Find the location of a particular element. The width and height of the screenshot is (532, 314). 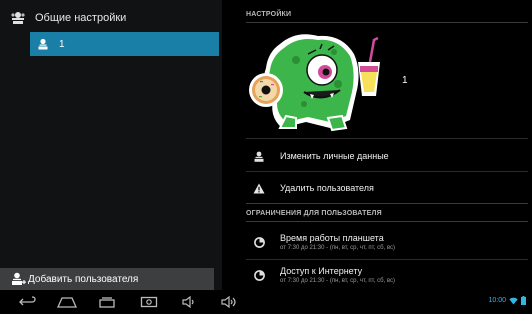

settings-section-title: НАСТРОЙКИ is located at coordinates (269, 14).